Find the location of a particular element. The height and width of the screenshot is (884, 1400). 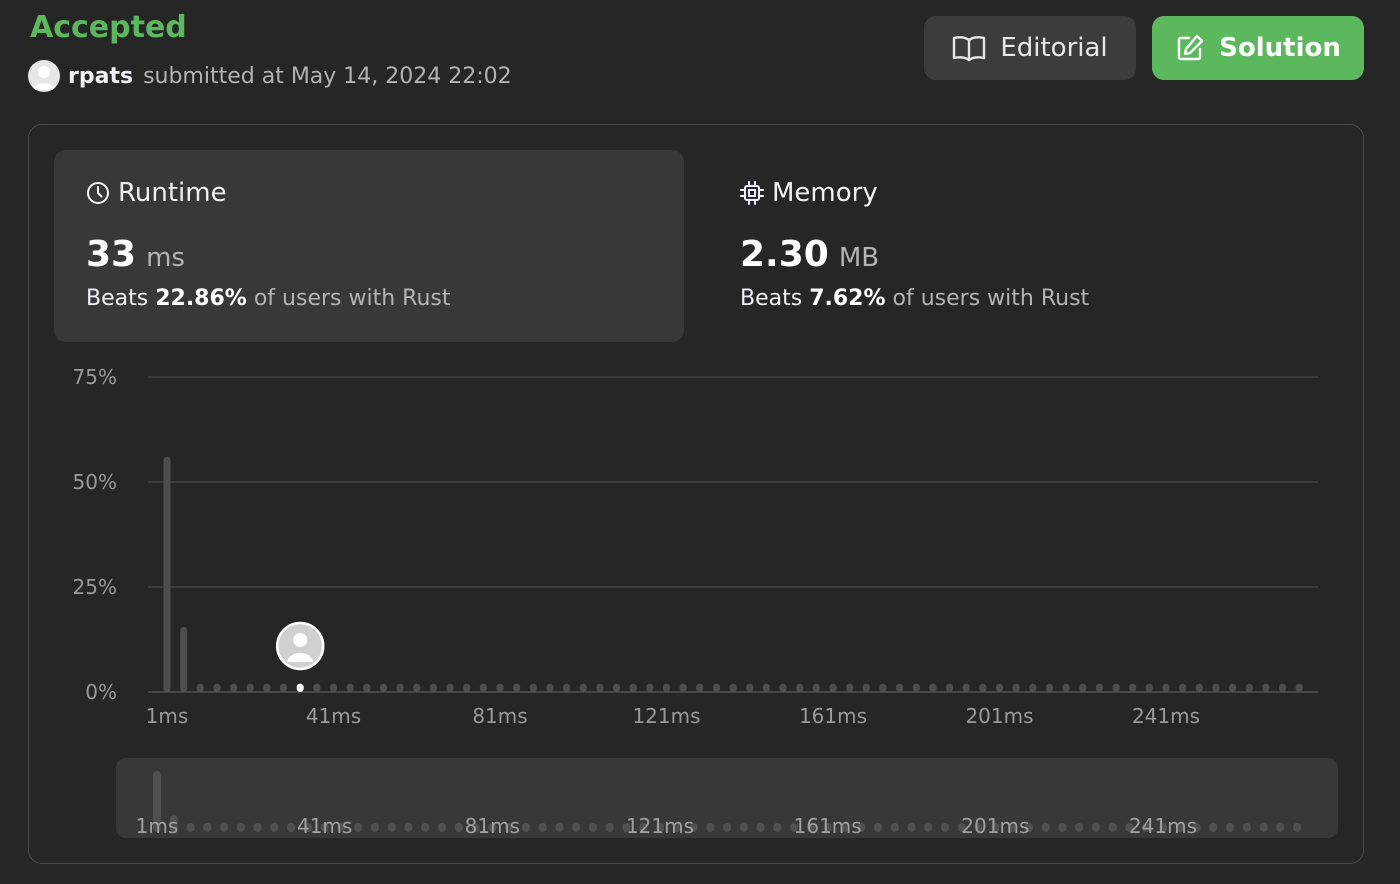

user-bar is located at coordinates (300, 687).